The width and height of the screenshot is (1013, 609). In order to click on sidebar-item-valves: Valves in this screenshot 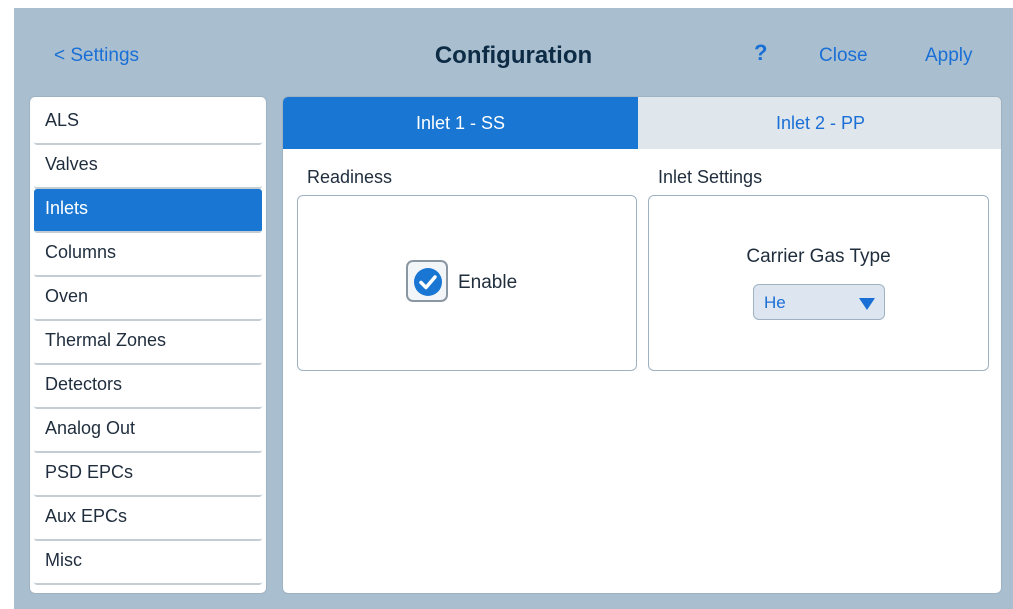, I will do `click(148, 167)`.